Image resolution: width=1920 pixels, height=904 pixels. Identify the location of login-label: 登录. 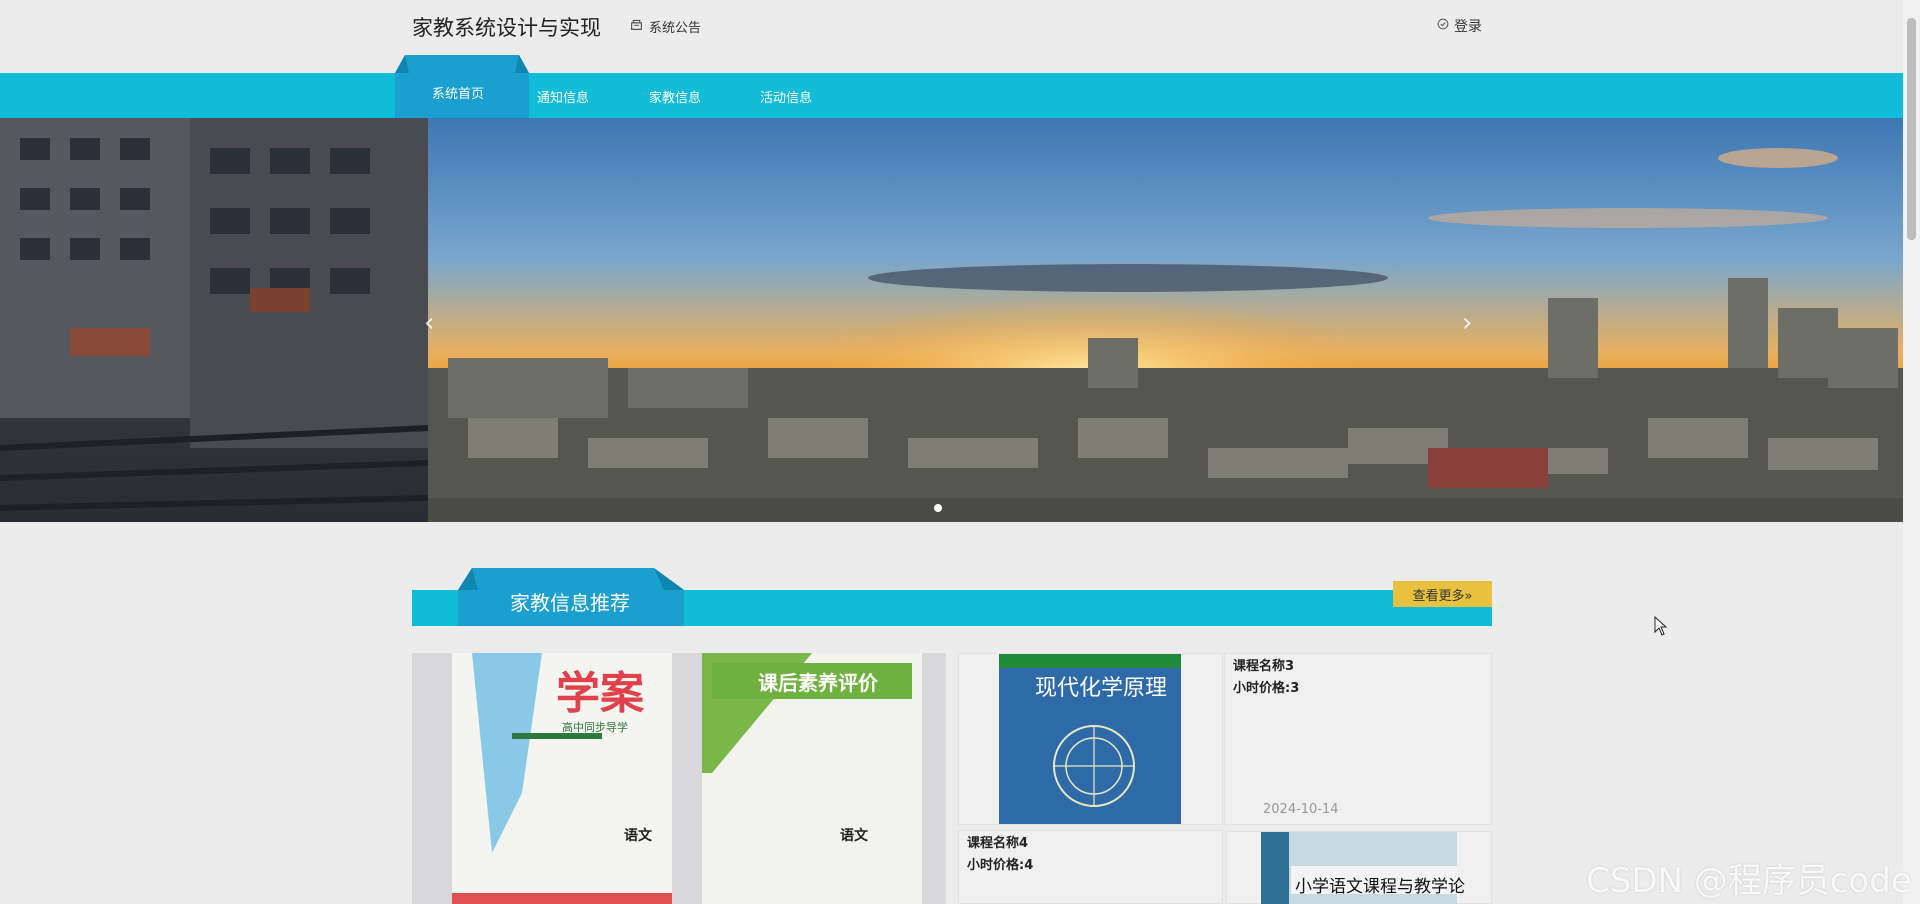
(1468, 27).